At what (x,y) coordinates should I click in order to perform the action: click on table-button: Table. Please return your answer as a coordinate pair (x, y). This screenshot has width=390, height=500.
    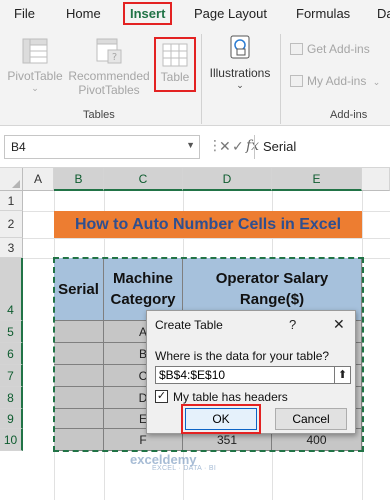
    Looking at the image, I should click on (175, 64).